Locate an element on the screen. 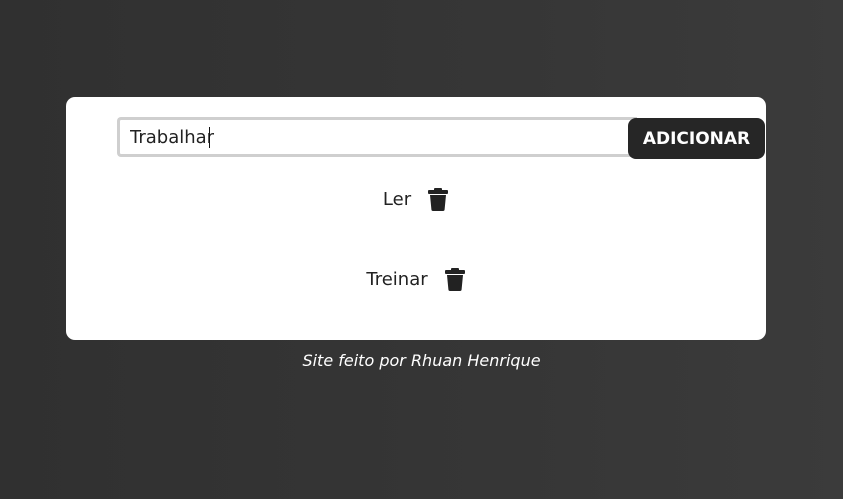  list-item: Treinar is located at coordinates (416, 279).